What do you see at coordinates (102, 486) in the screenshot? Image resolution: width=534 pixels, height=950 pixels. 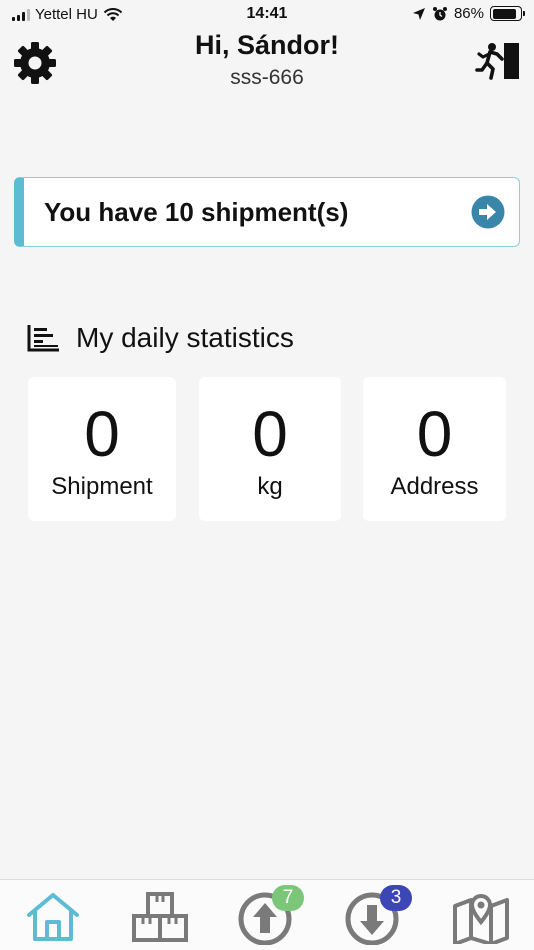 I see `stat-label: Shipment` at bounding box center [102, 486].